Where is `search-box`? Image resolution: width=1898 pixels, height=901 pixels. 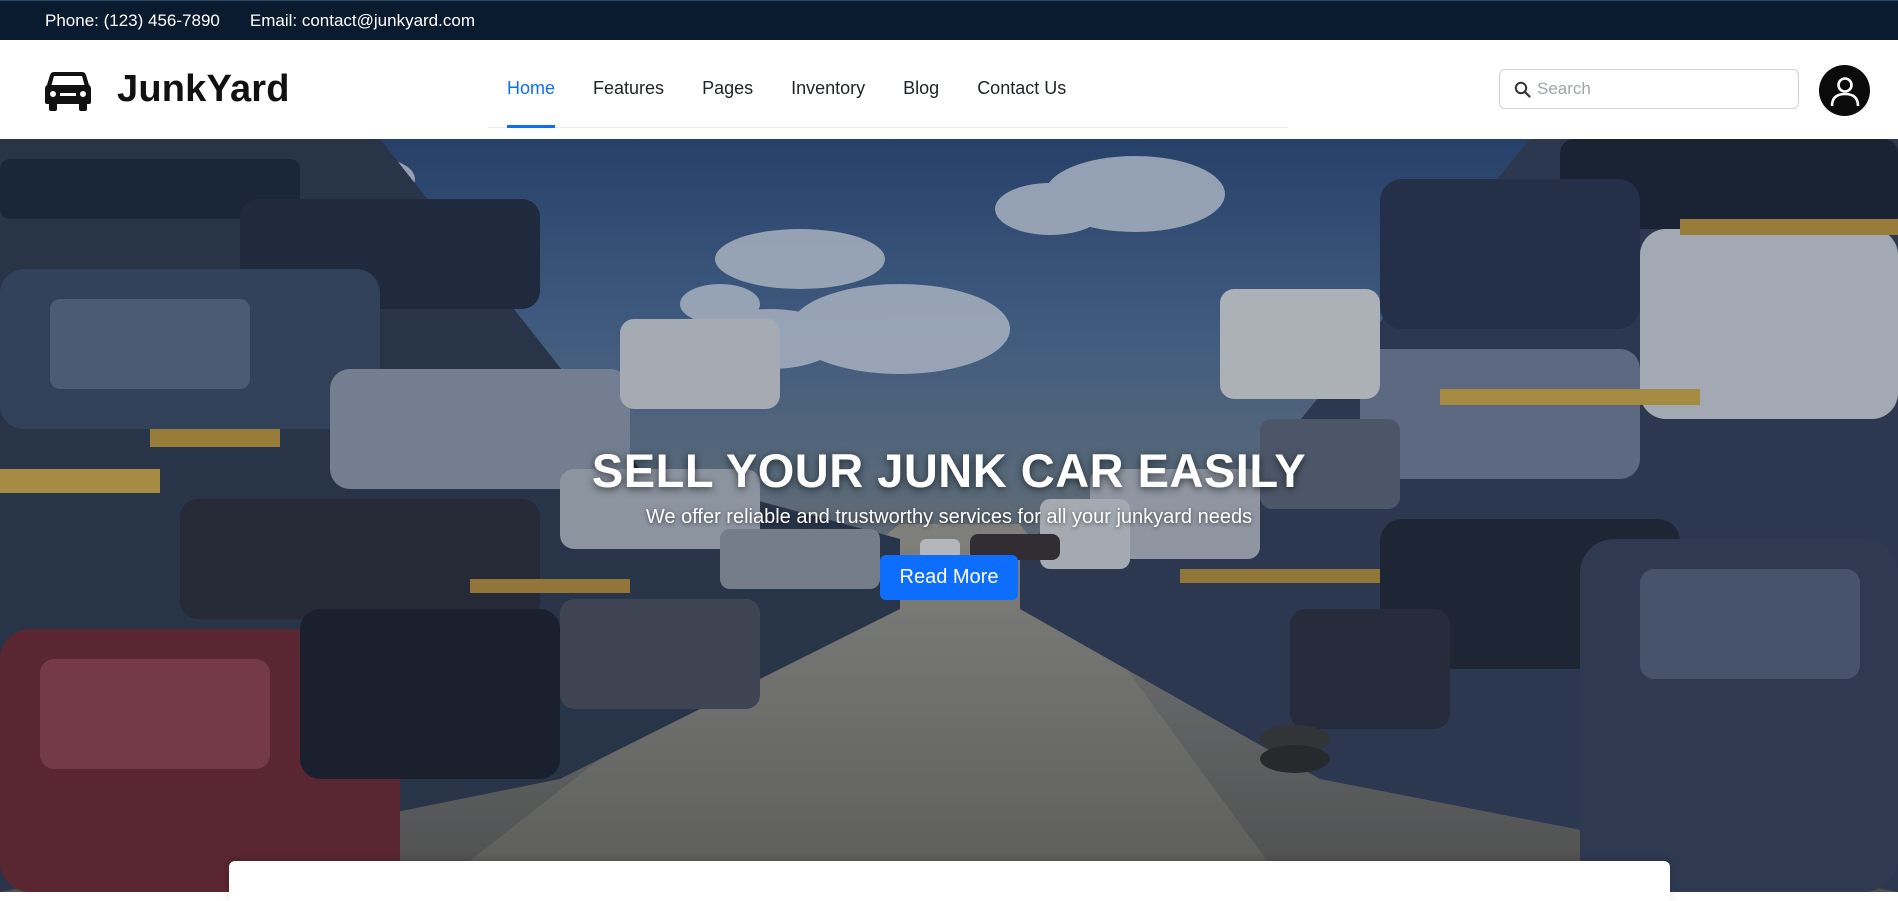 search-box is located at coordinates (1649, 89).